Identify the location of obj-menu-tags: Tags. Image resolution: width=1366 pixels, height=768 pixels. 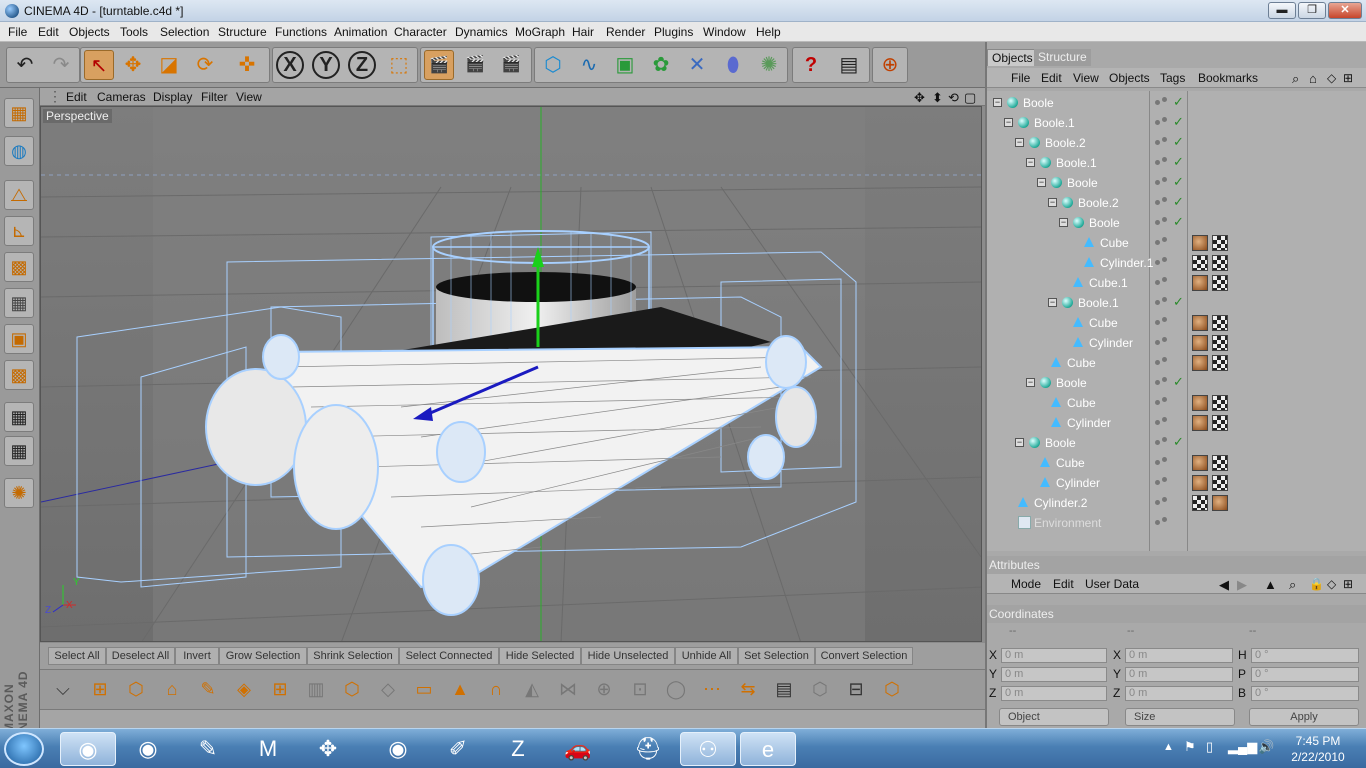
(1172, 78).